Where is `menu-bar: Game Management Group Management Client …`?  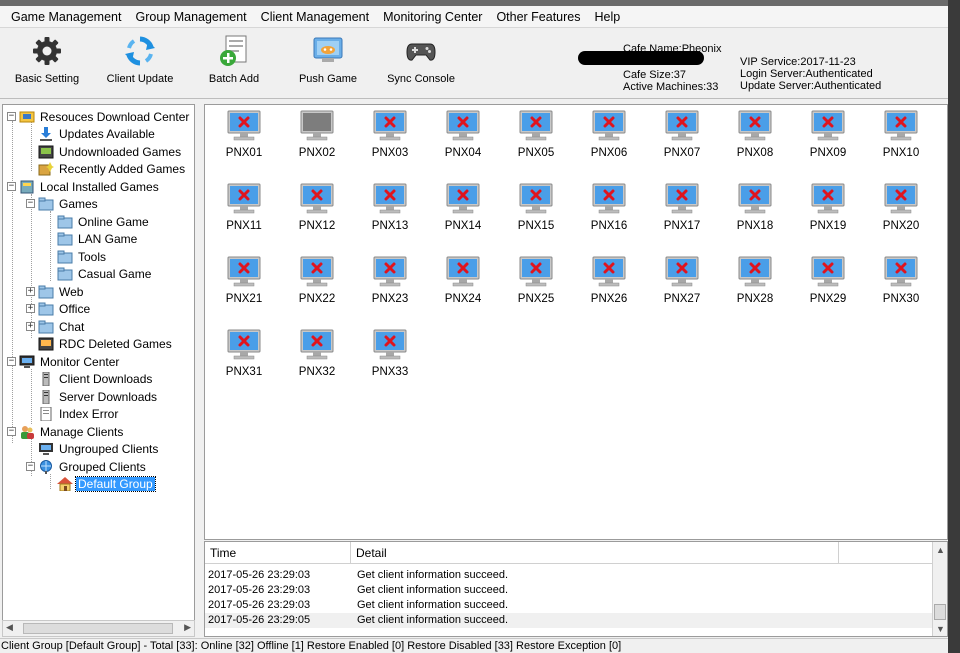 menu-bar: Game Management Group Management Client … is located at coordinates (474, 17).